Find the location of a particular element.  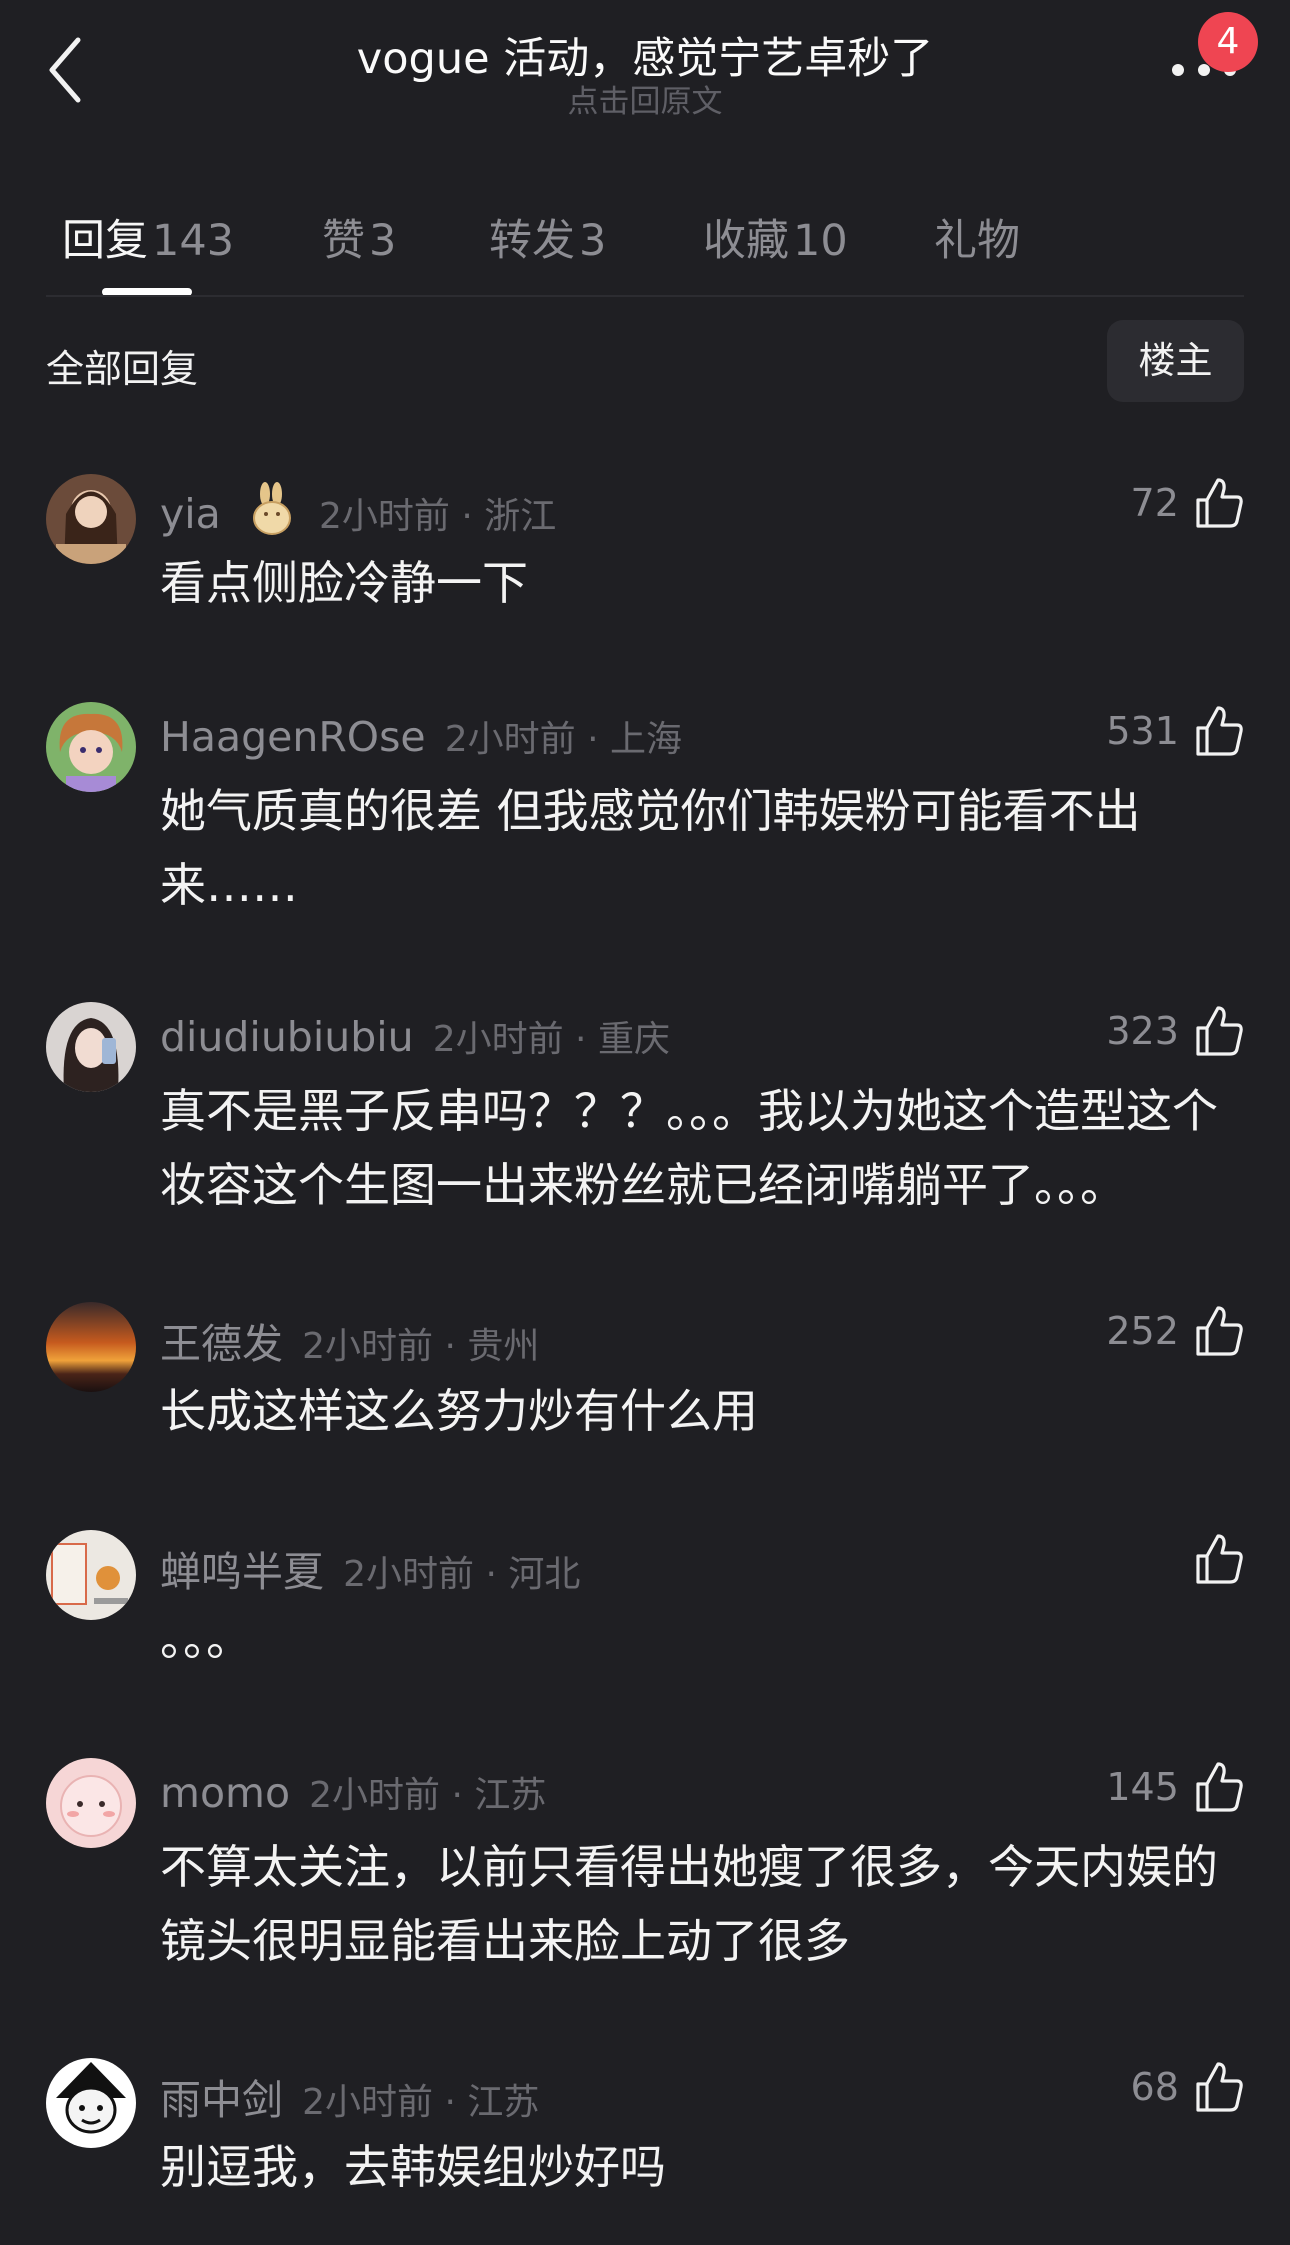

like-count: 252 is located at coordinates (1142, 1331).